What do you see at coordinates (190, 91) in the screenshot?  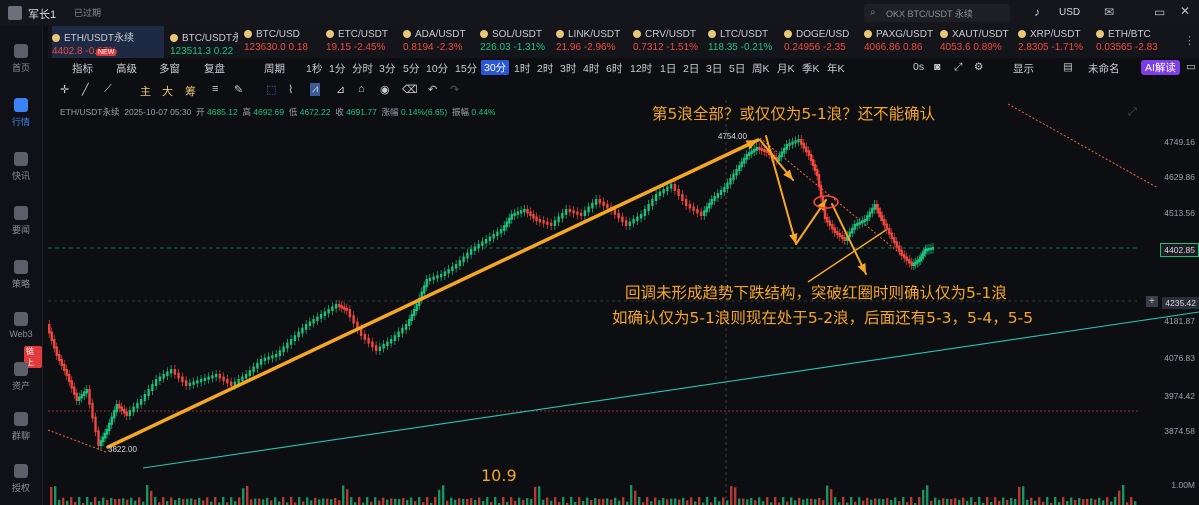 I see `chips-button: 筹` at bounding box center [190, 91].